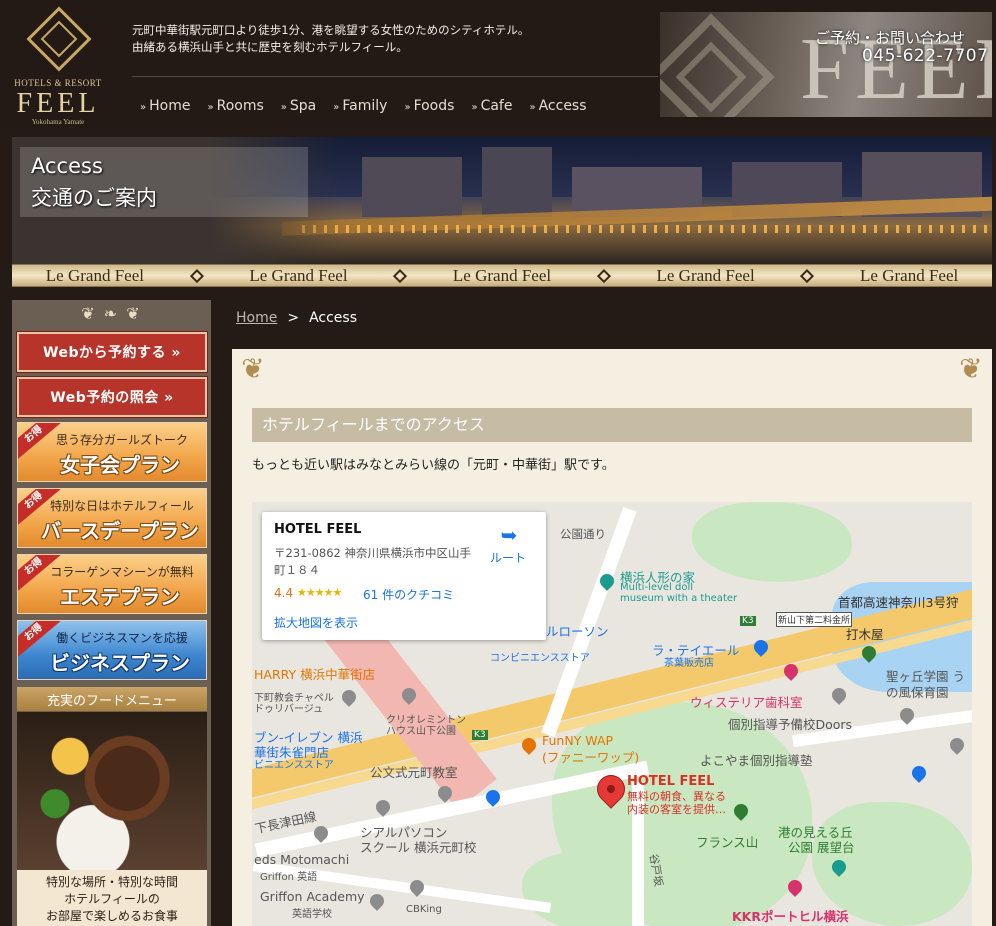 The image size is (996, 926). What do you see at coordinates (395, 76) in the screenshot?
I see `header-divider` at bounding box center [395, 76].